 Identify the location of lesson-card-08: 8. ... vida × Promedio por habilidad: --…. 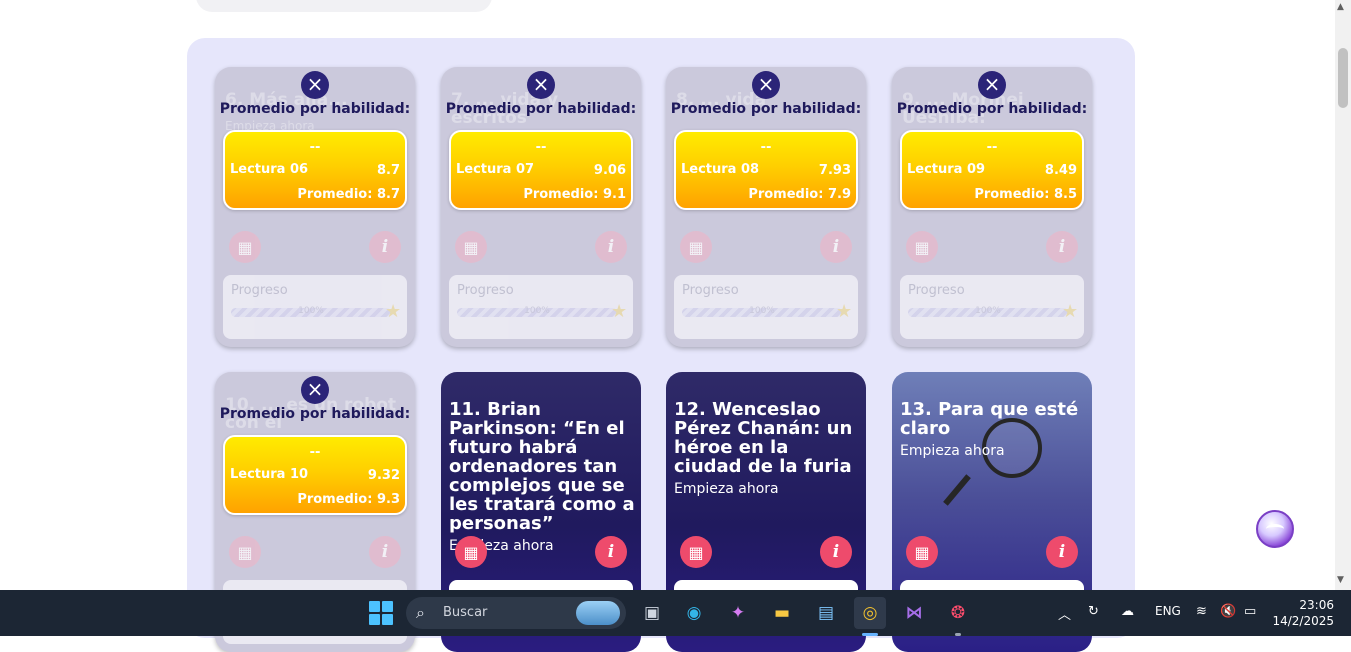
(766, 207).